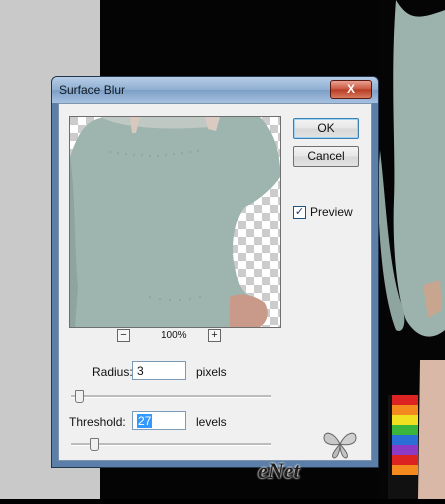 The image size is (445, 504). I want to click on zoom-out-button: −, so click(123, 335).